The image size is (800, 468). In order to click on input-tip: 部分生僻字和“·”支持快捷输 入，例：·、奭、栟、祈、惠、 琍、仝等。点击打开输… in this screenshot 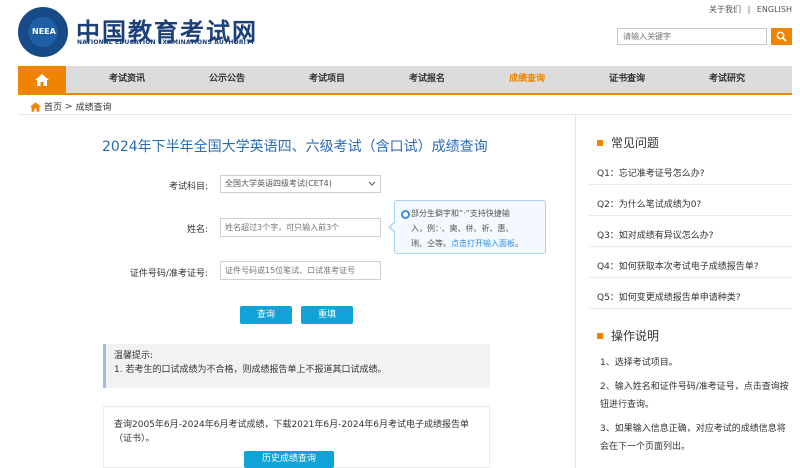, I will do `click(467, 227)`.